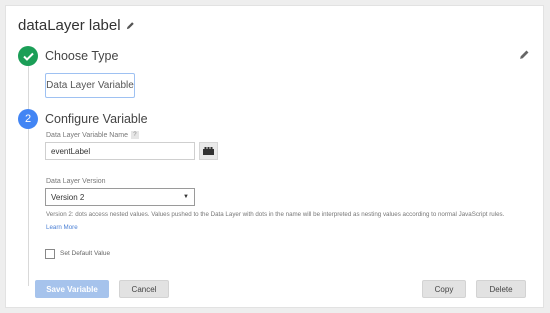 This screenshot has width=550, height=313. Describe the element at coordinates (90, 85) in the screenshot. I see `variable-type-selector: Data Layer Variable` at that location.